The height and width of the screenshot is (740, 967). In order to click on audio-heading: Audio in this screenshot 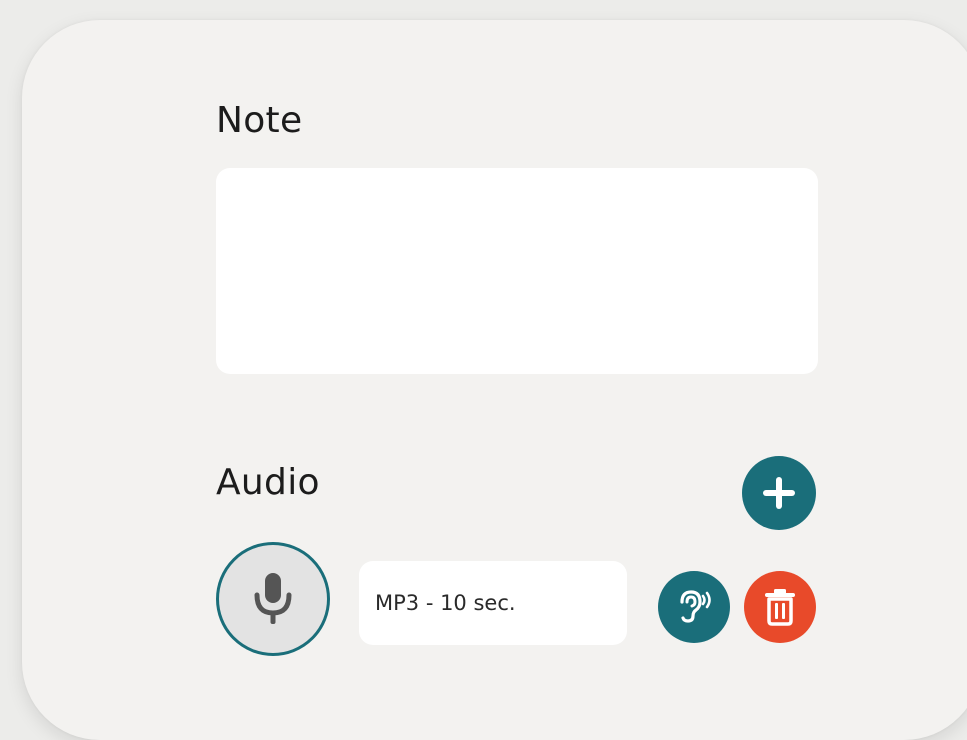, I will do `click(268, 482)`.